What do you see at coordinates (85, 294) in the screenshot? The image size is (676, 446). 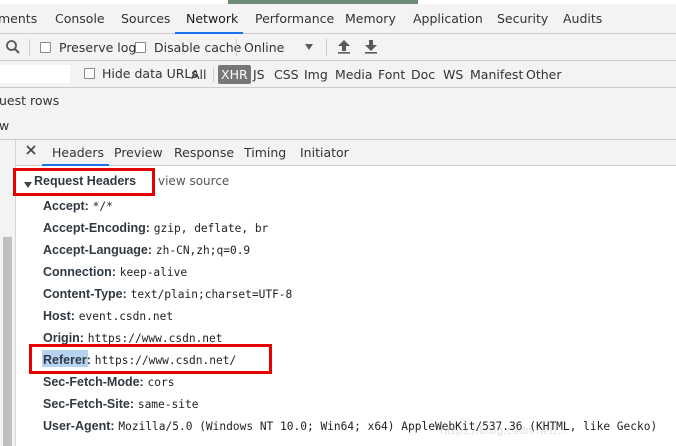 I see `header-name: Content-Type:` at bounding box center [85, 294].